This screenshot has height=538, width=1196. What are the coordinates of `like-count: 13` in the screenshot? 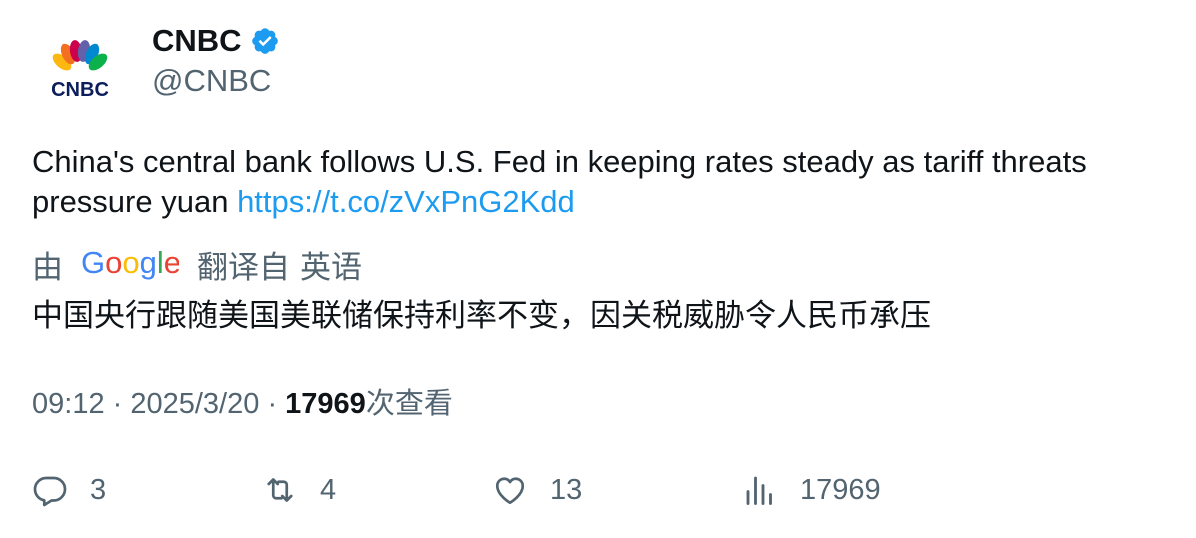 It's located at (566, 490).